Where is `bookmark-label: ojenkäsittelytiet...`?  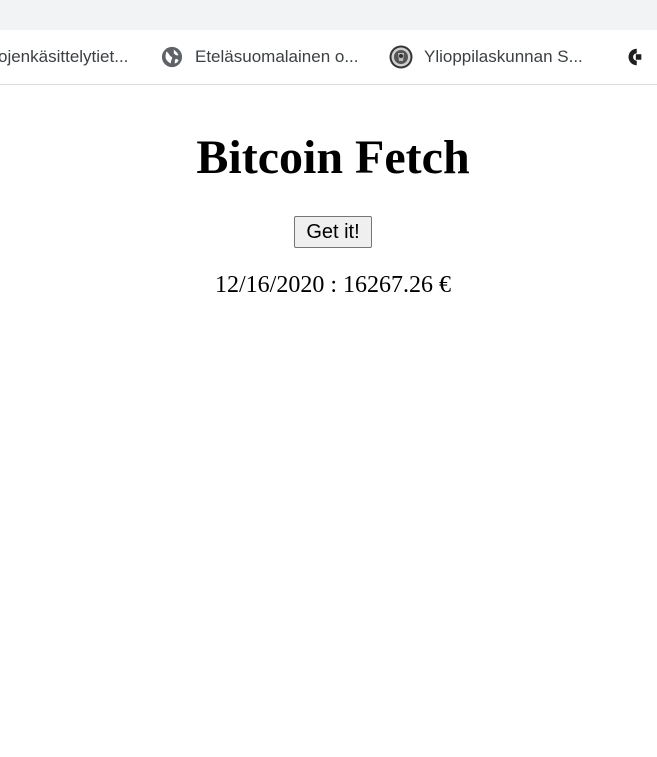
bookmark-label: ojenkäsittelytiet... is located at coordinates (64, 56).